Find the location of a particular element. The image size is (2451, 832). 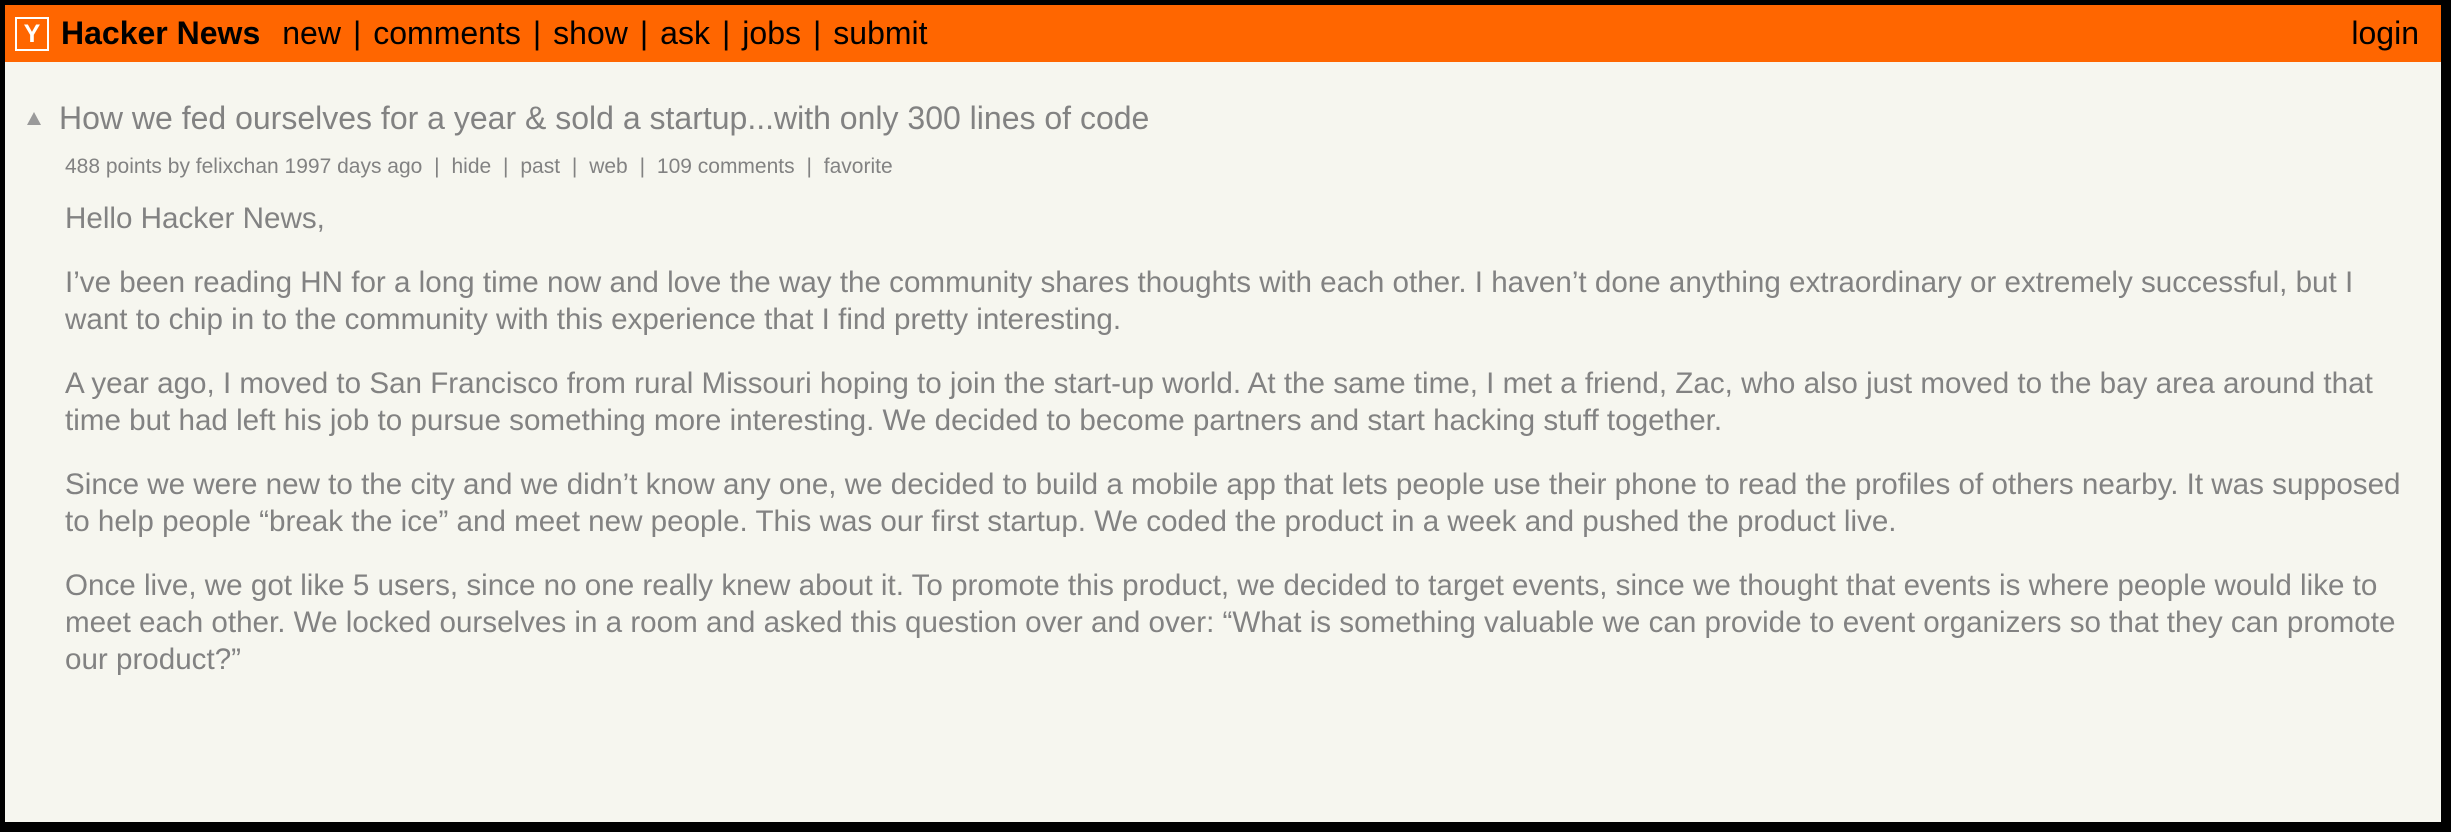

login-link: login is located at coordinates (2385, 33).